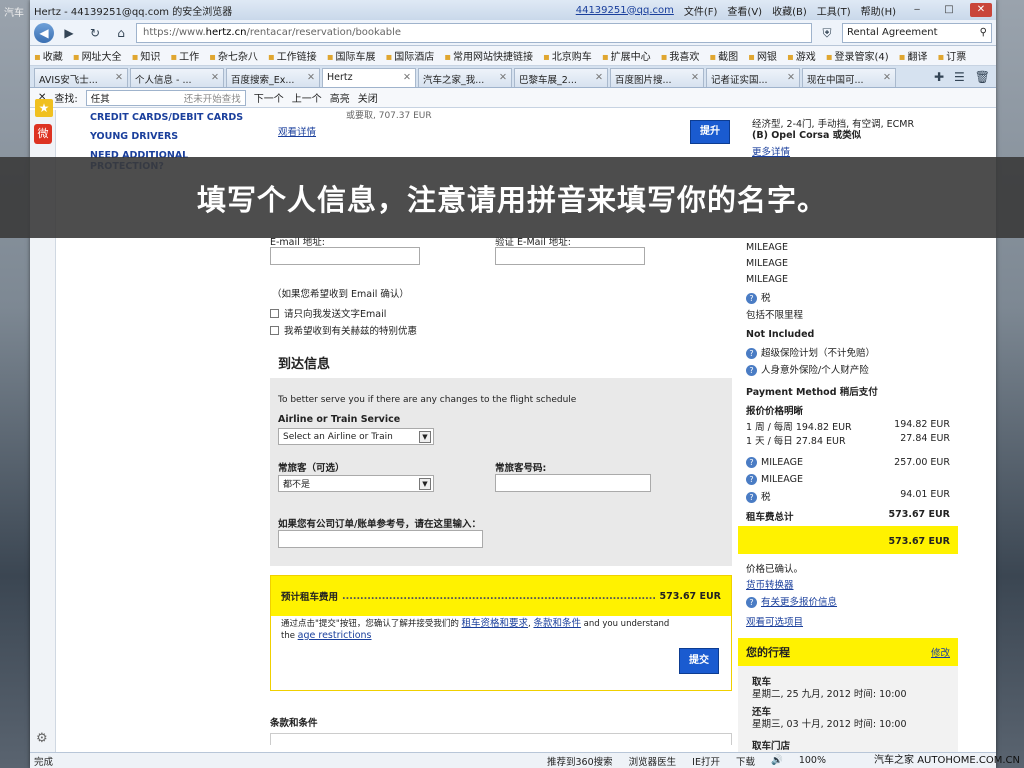 Image resolution: width=1024 pixels, height=768 pixels. What do you see at coordinates (799, 602) in the screenshot?
I see `more-quote-link: 有关更多报价信息` at bounding box center [799, 602].